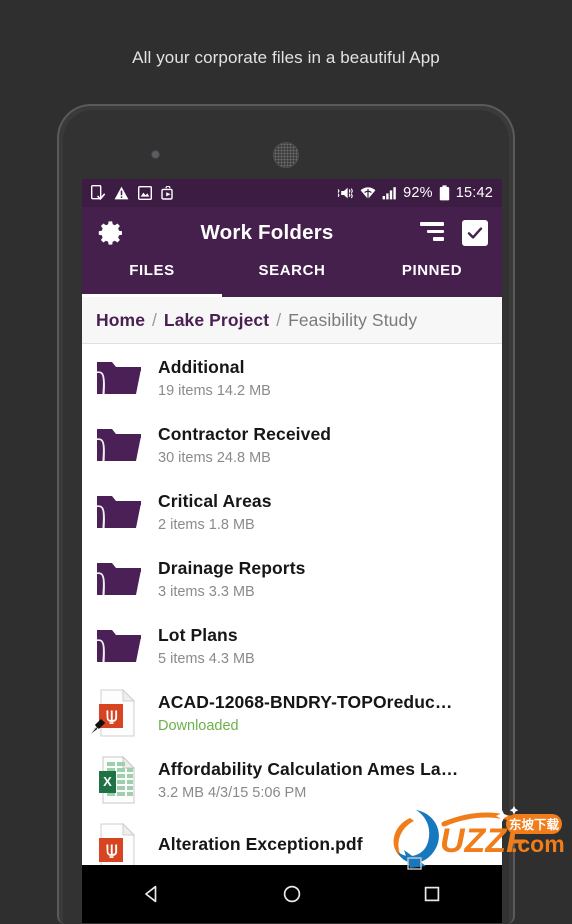 The width and height of the screenshot is (572, 924). Describe the element at coordinates (201, 366) in the screenshot. I see `list-item-title: Additional` at that location.